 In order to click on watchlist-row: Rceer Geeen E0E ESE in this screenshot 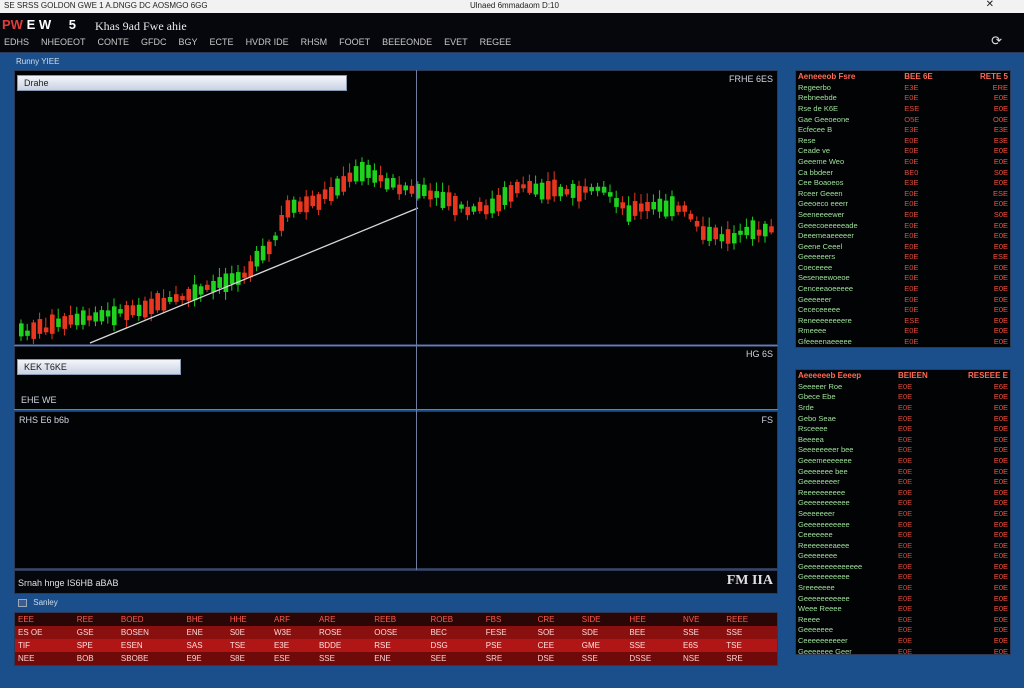, I will do `click(903, 193)`.